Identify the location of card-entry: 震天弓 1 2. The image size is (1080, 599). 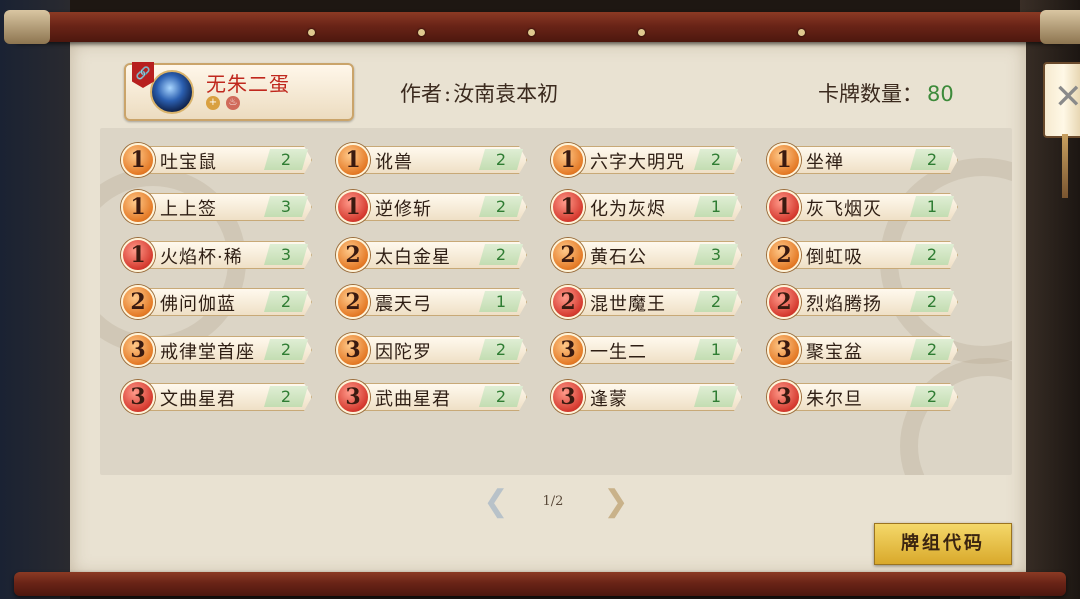
(429, 302).